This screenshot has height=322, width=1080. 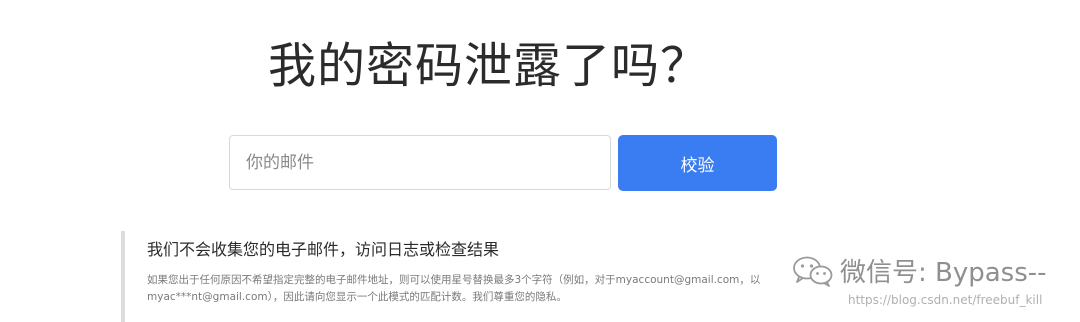 I want to click on email-input, so click(x=420, y=162).